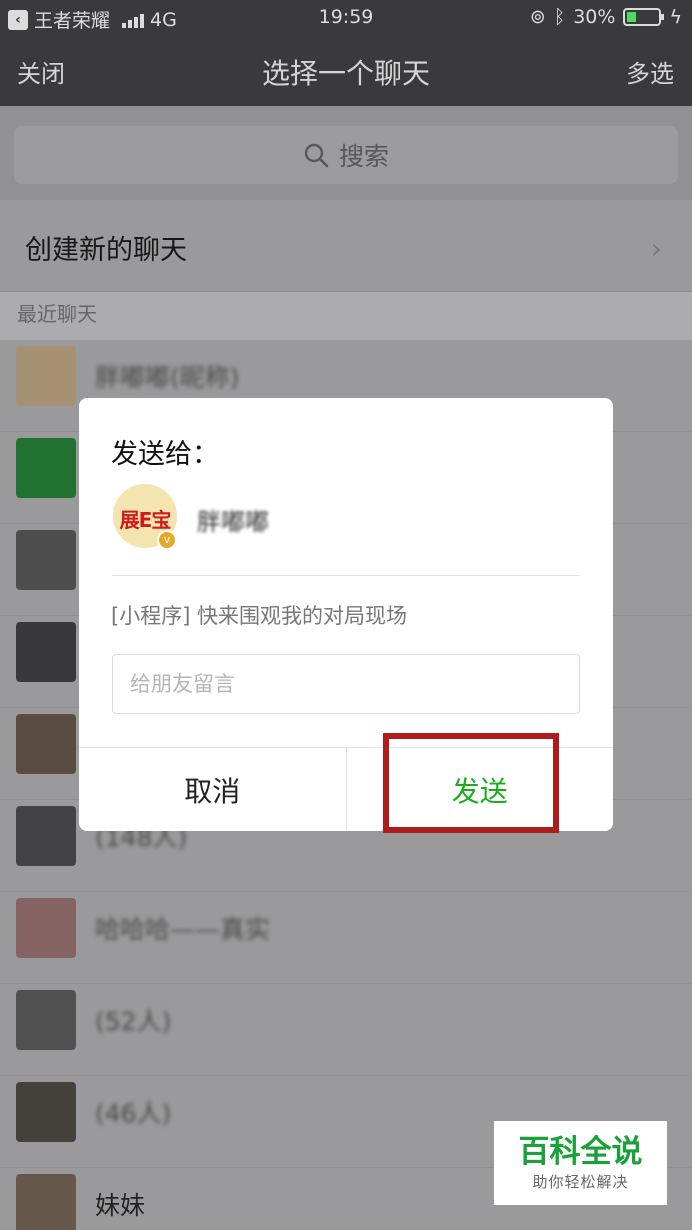 Image resolution: width=692 pixels, height=1230 pixels. I want to click on nav-bar: 关闭 选择一个聊天 多选, so click(346, 71).